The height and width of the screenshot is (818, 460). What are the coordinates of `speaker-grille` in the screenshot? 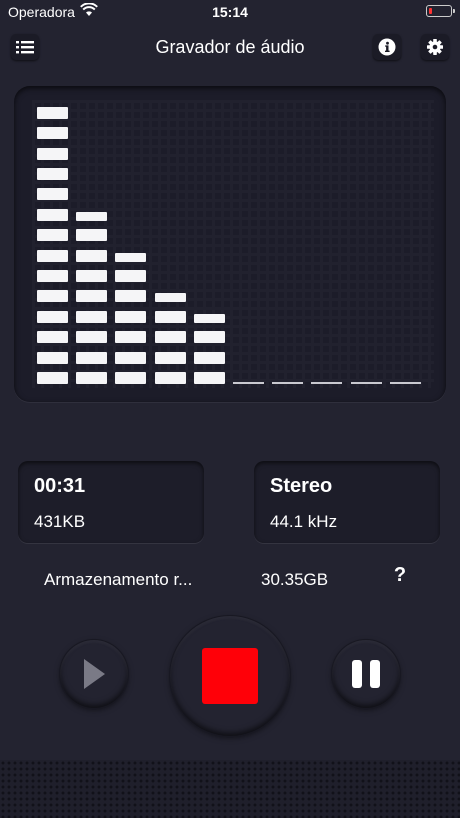 It's located at (230, 789).